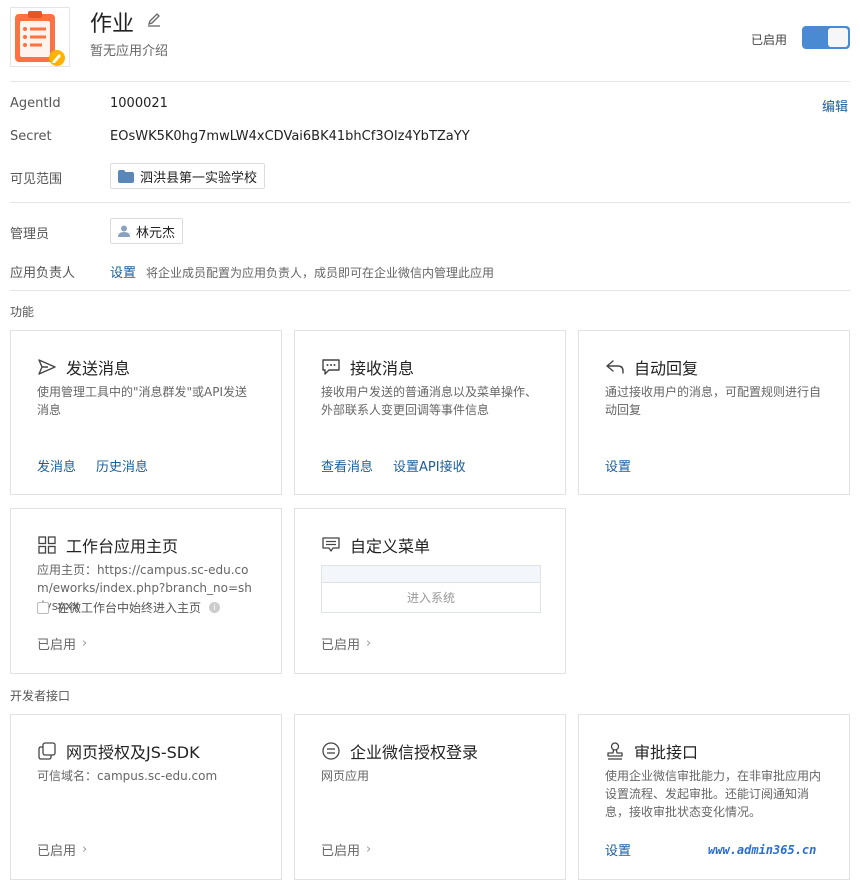  I want to click on agentid-label: AgentId, so click(35, 103).